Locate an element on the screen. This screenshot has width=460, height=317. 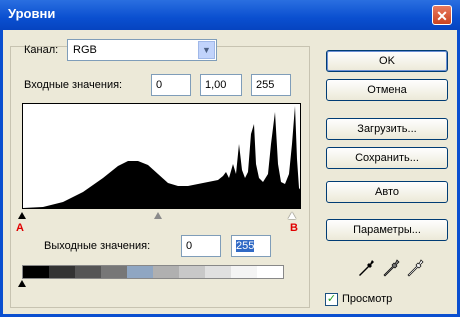
input-white-field: 255 is located at coordinates (271, 85).